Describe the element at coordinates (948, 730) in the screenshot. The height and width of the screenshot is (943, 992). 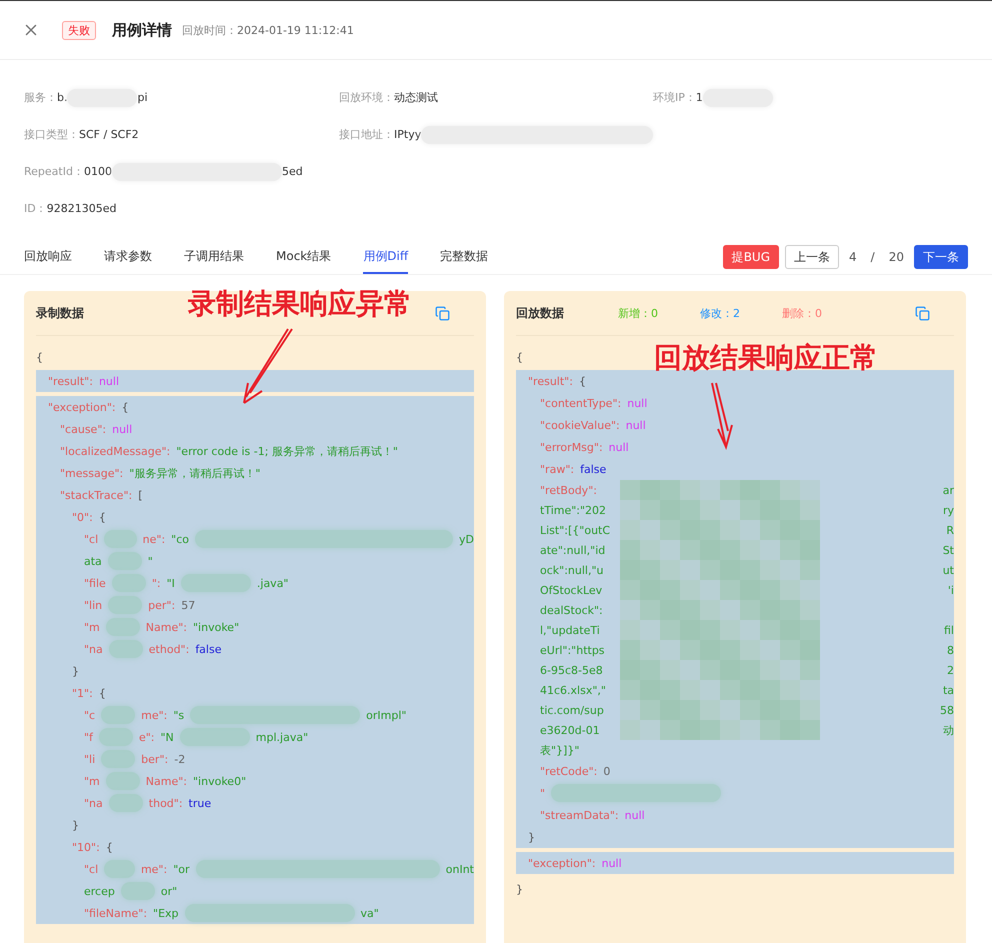
I see `json-value: 动` at that location.